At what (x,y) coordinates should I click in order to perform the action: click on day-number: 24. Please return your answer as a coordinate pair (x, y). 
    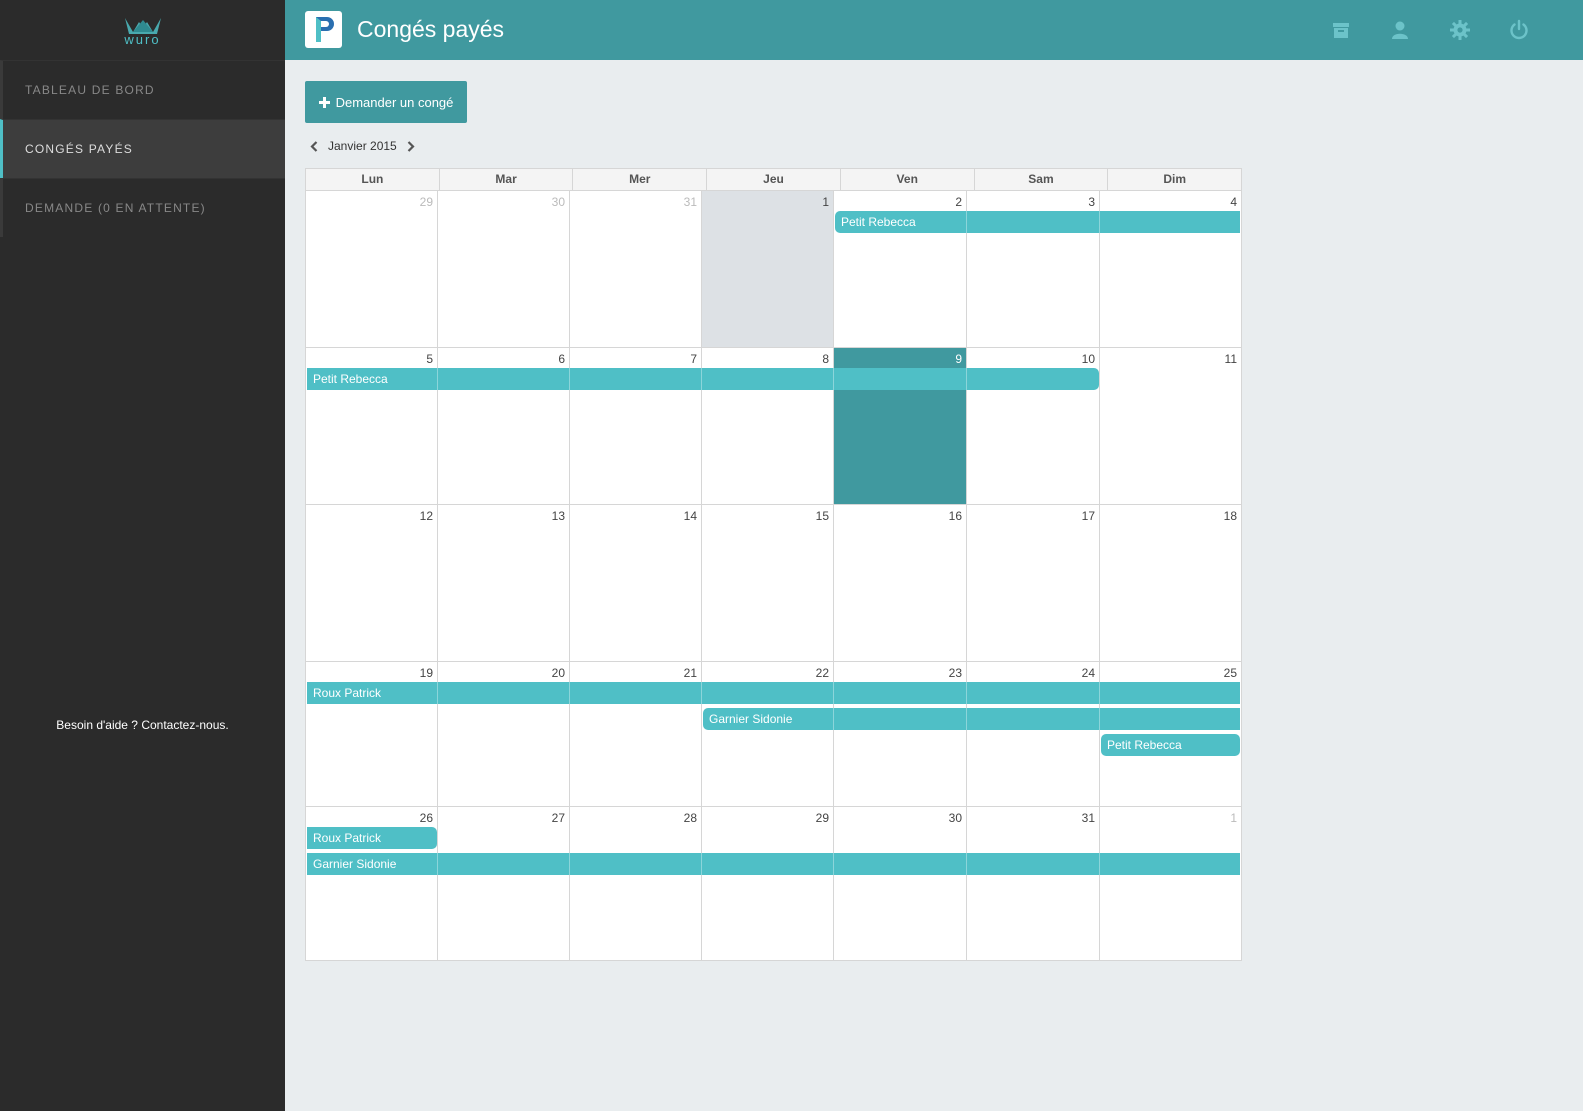
    Looking at the image, I should click on (1088, 673).